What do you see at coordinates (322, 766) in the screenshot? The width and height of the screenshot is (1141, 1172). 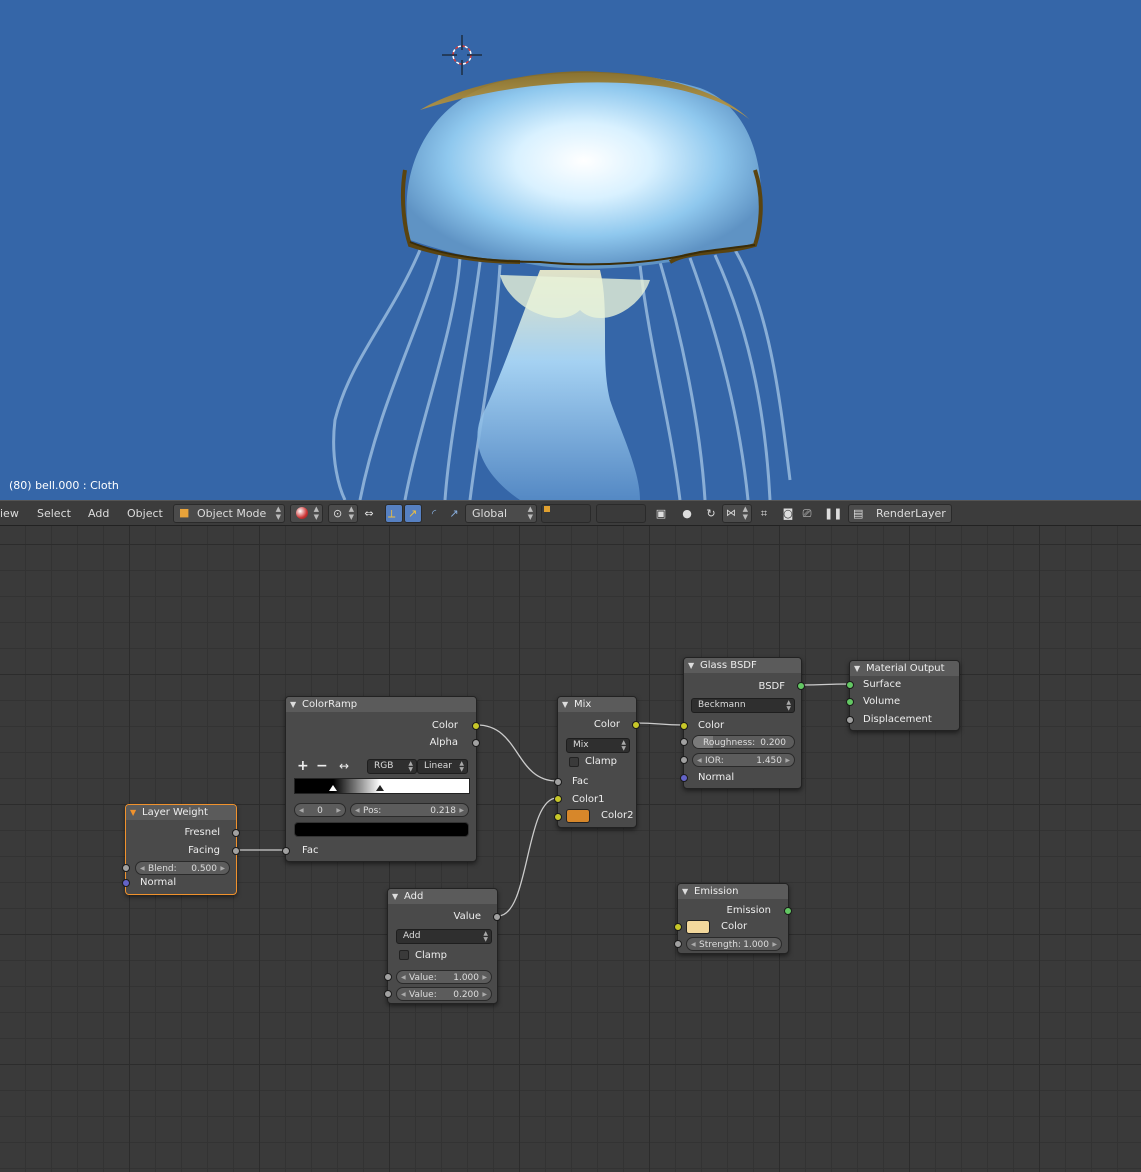 I see `remove-stop-button: −` at bounding box center [322, 766].